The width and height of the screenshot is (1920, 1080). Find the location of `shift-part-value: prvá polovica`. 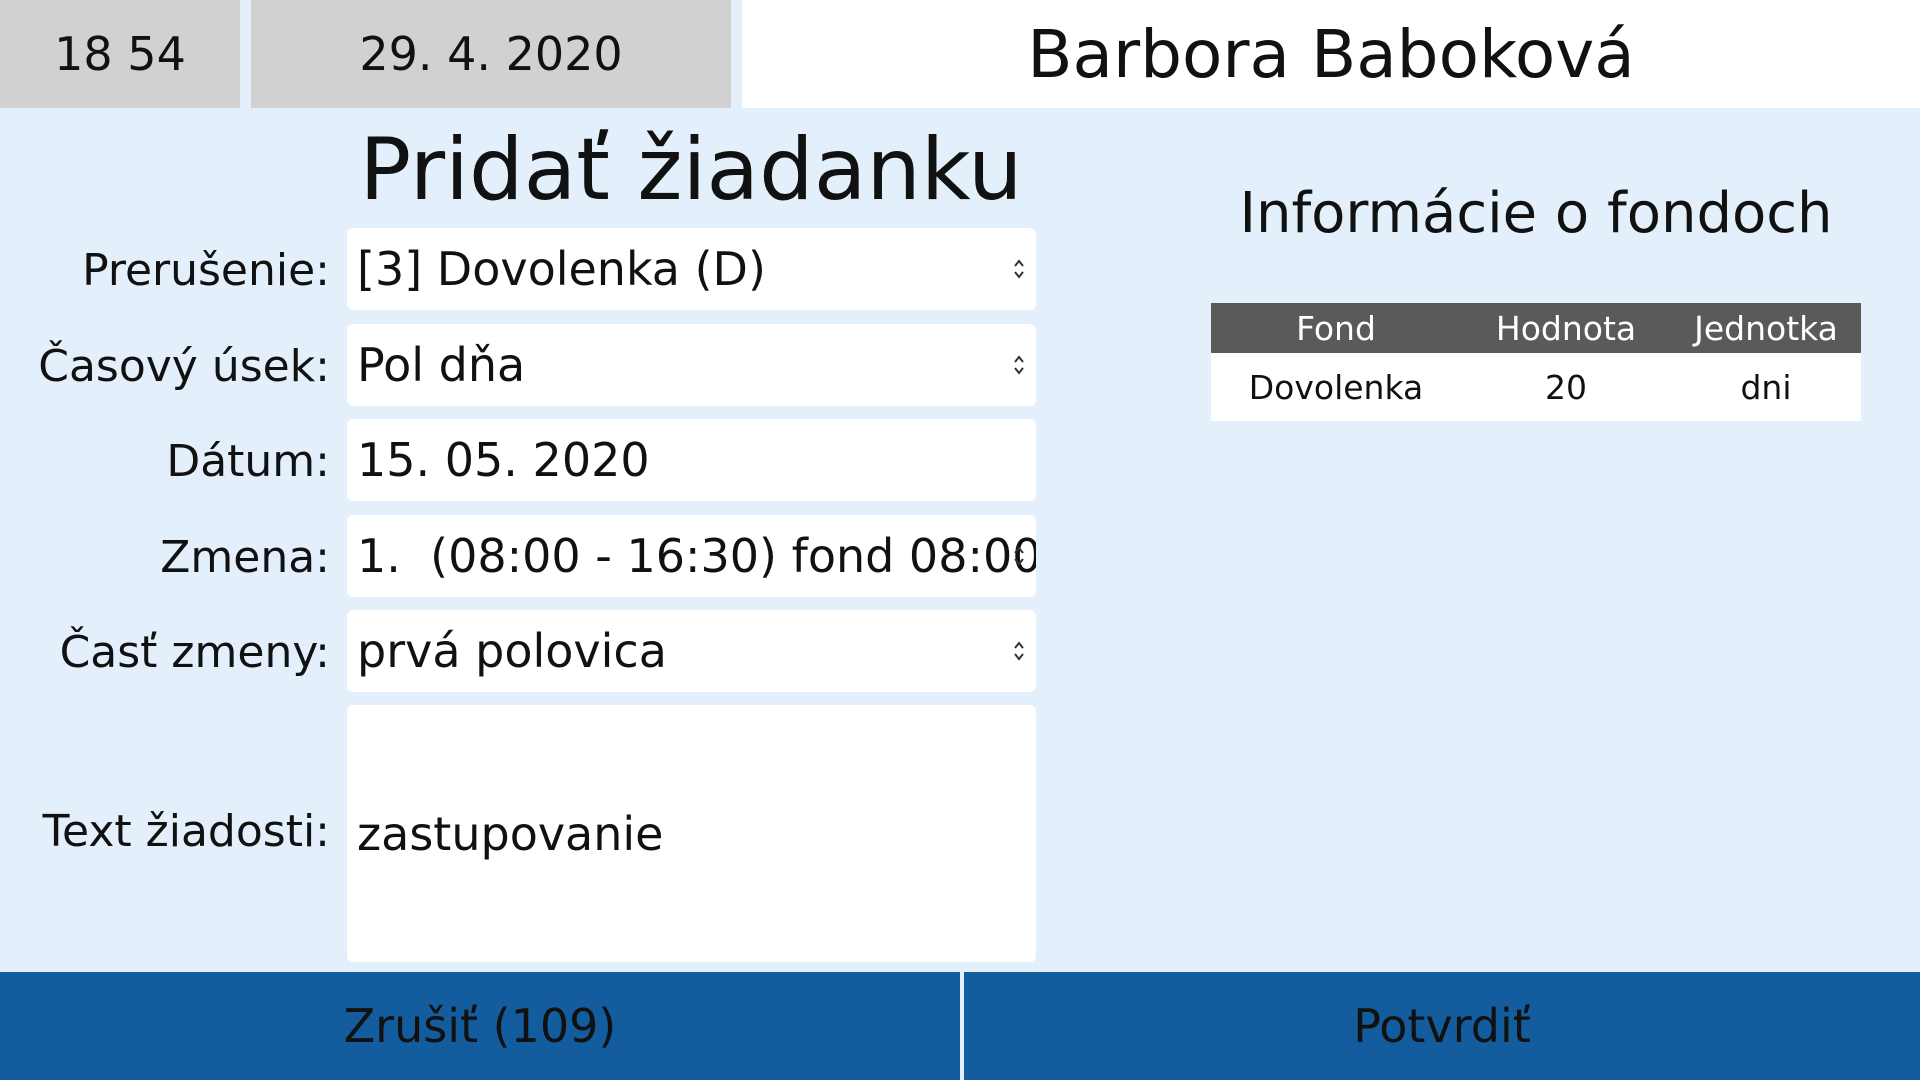

shift-part-value: prvá polovica is located at coordinates (512, 651).